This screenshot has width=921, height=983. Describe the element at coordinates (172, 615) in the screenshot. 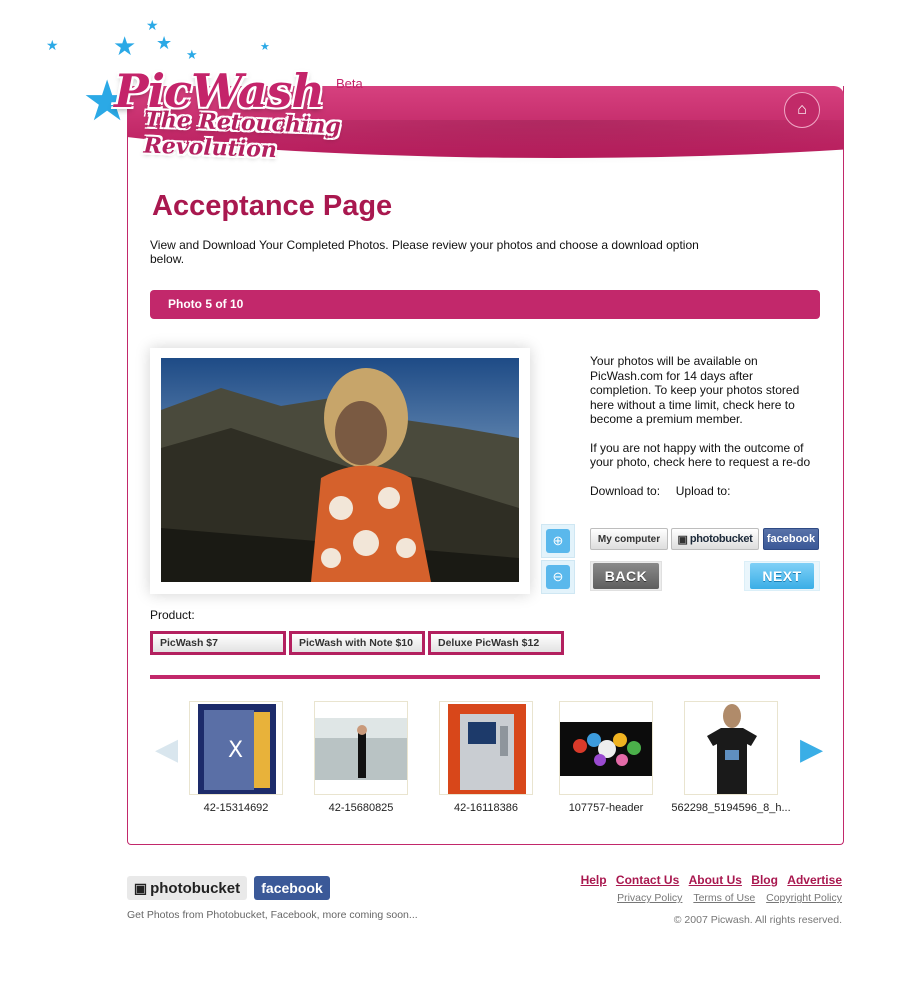

I see `product-label: Product:` at that location.